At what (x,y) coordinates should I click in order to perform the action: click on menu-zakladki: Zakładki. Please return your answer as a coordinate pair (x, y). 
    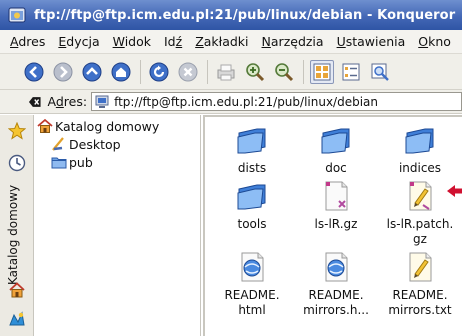
    Looking at the image, I should click on (221, 41).